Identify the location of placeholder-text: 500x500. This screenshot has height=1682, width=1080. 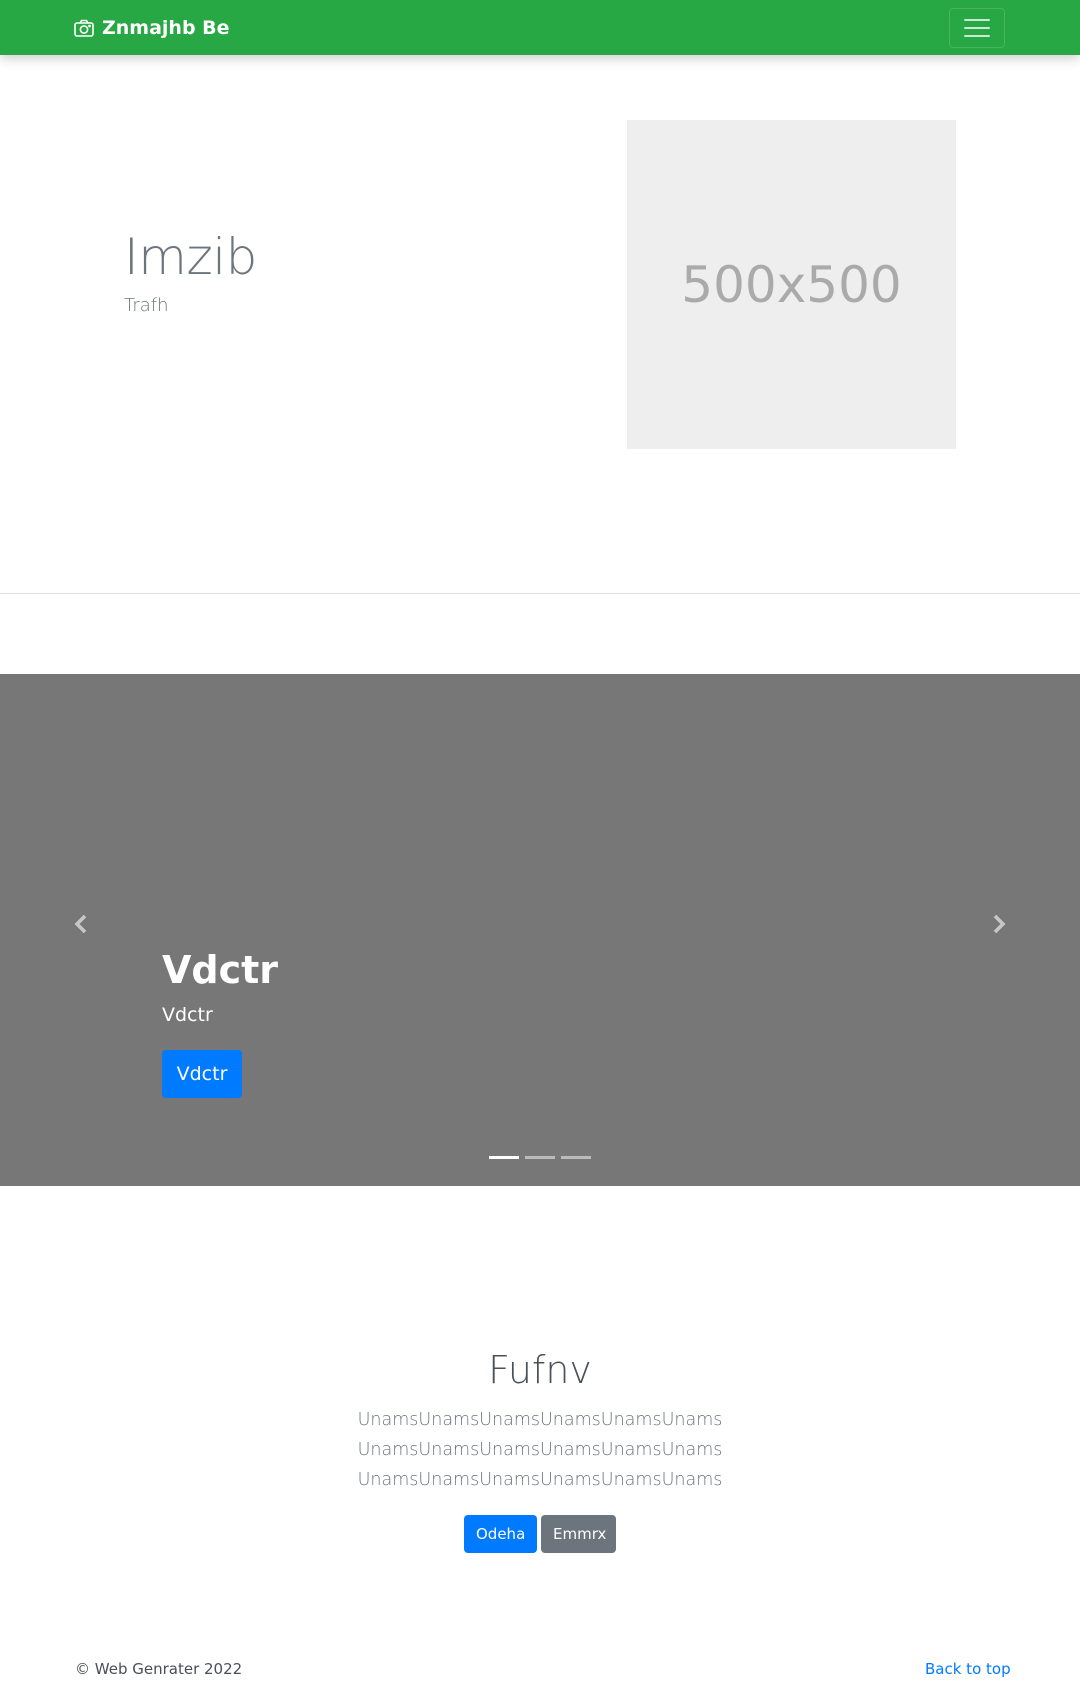
(791, 284).